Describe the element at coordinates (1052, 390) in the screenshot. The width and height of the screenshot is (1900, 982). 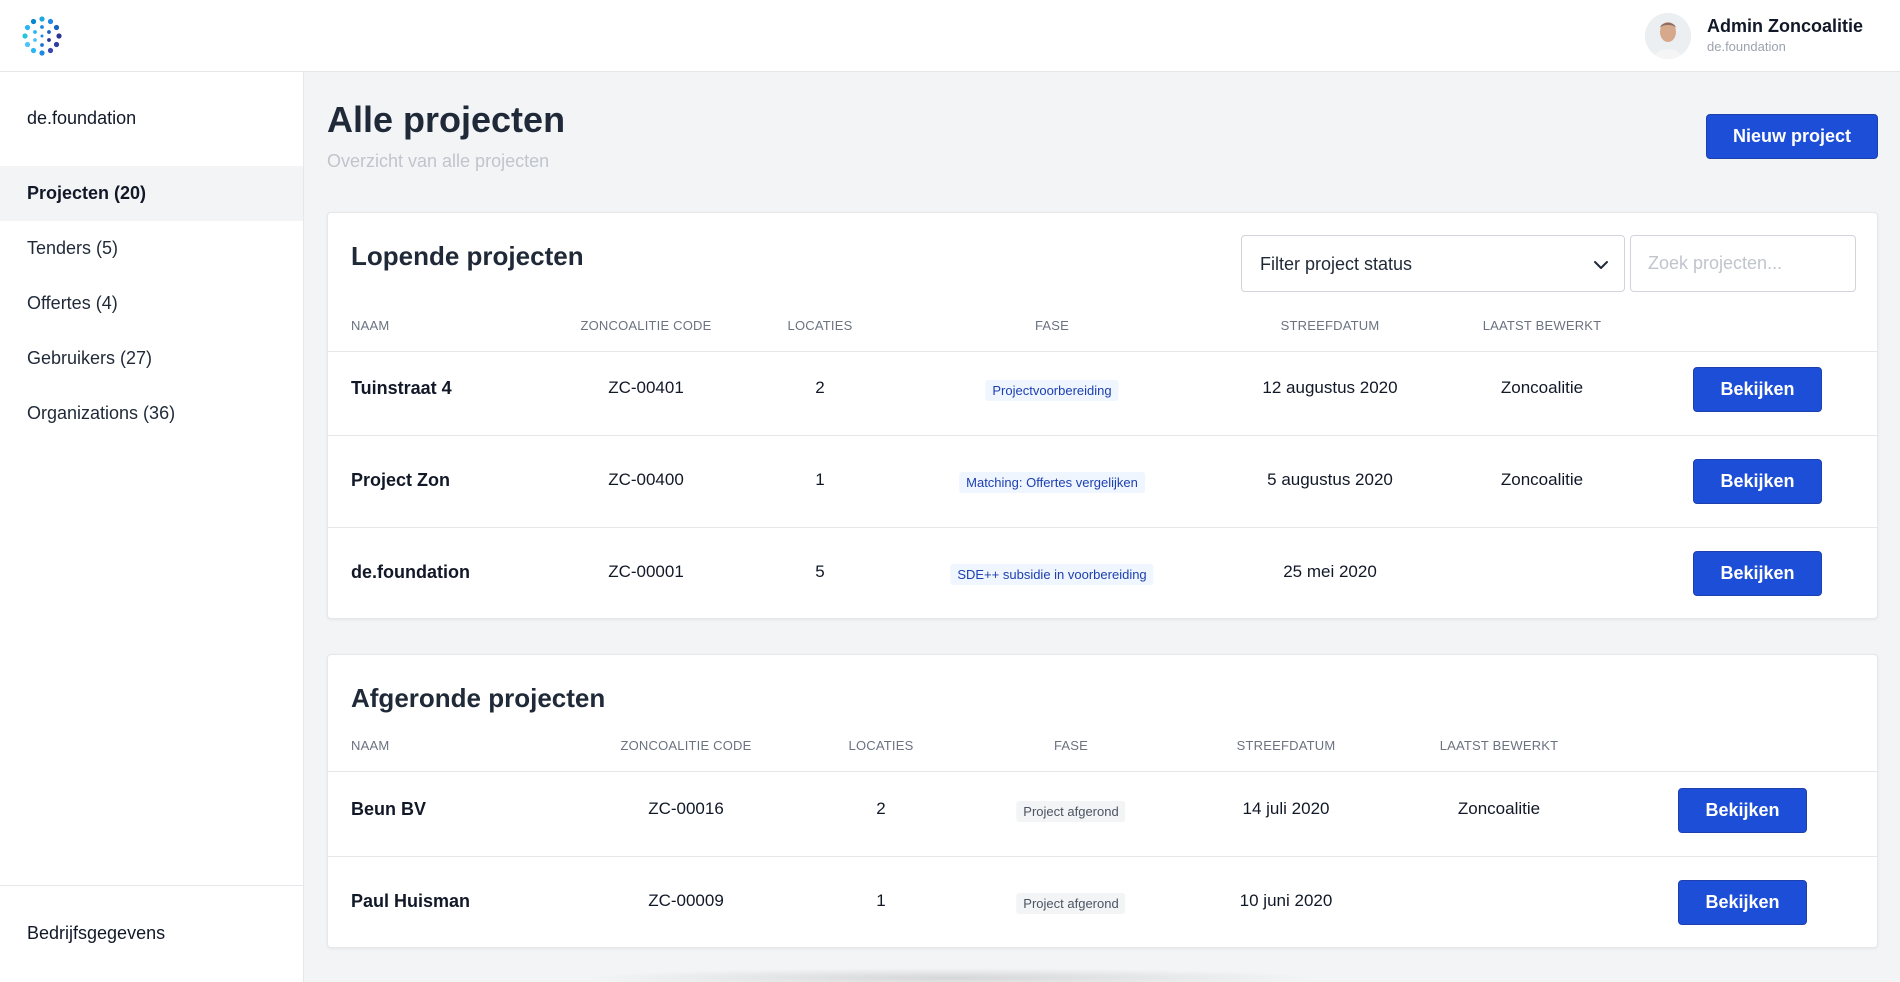
I see `phase-badge: Projectvoorbereiding` at that location.